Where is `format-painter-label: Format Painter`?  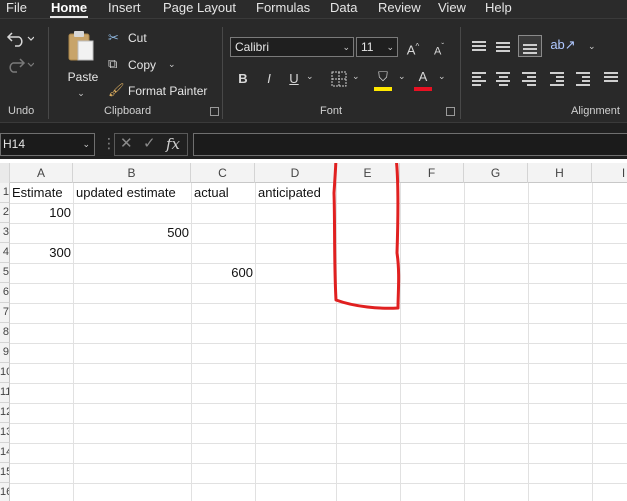
format-painter-label: Format Painter is located at coordinates (168, 91).